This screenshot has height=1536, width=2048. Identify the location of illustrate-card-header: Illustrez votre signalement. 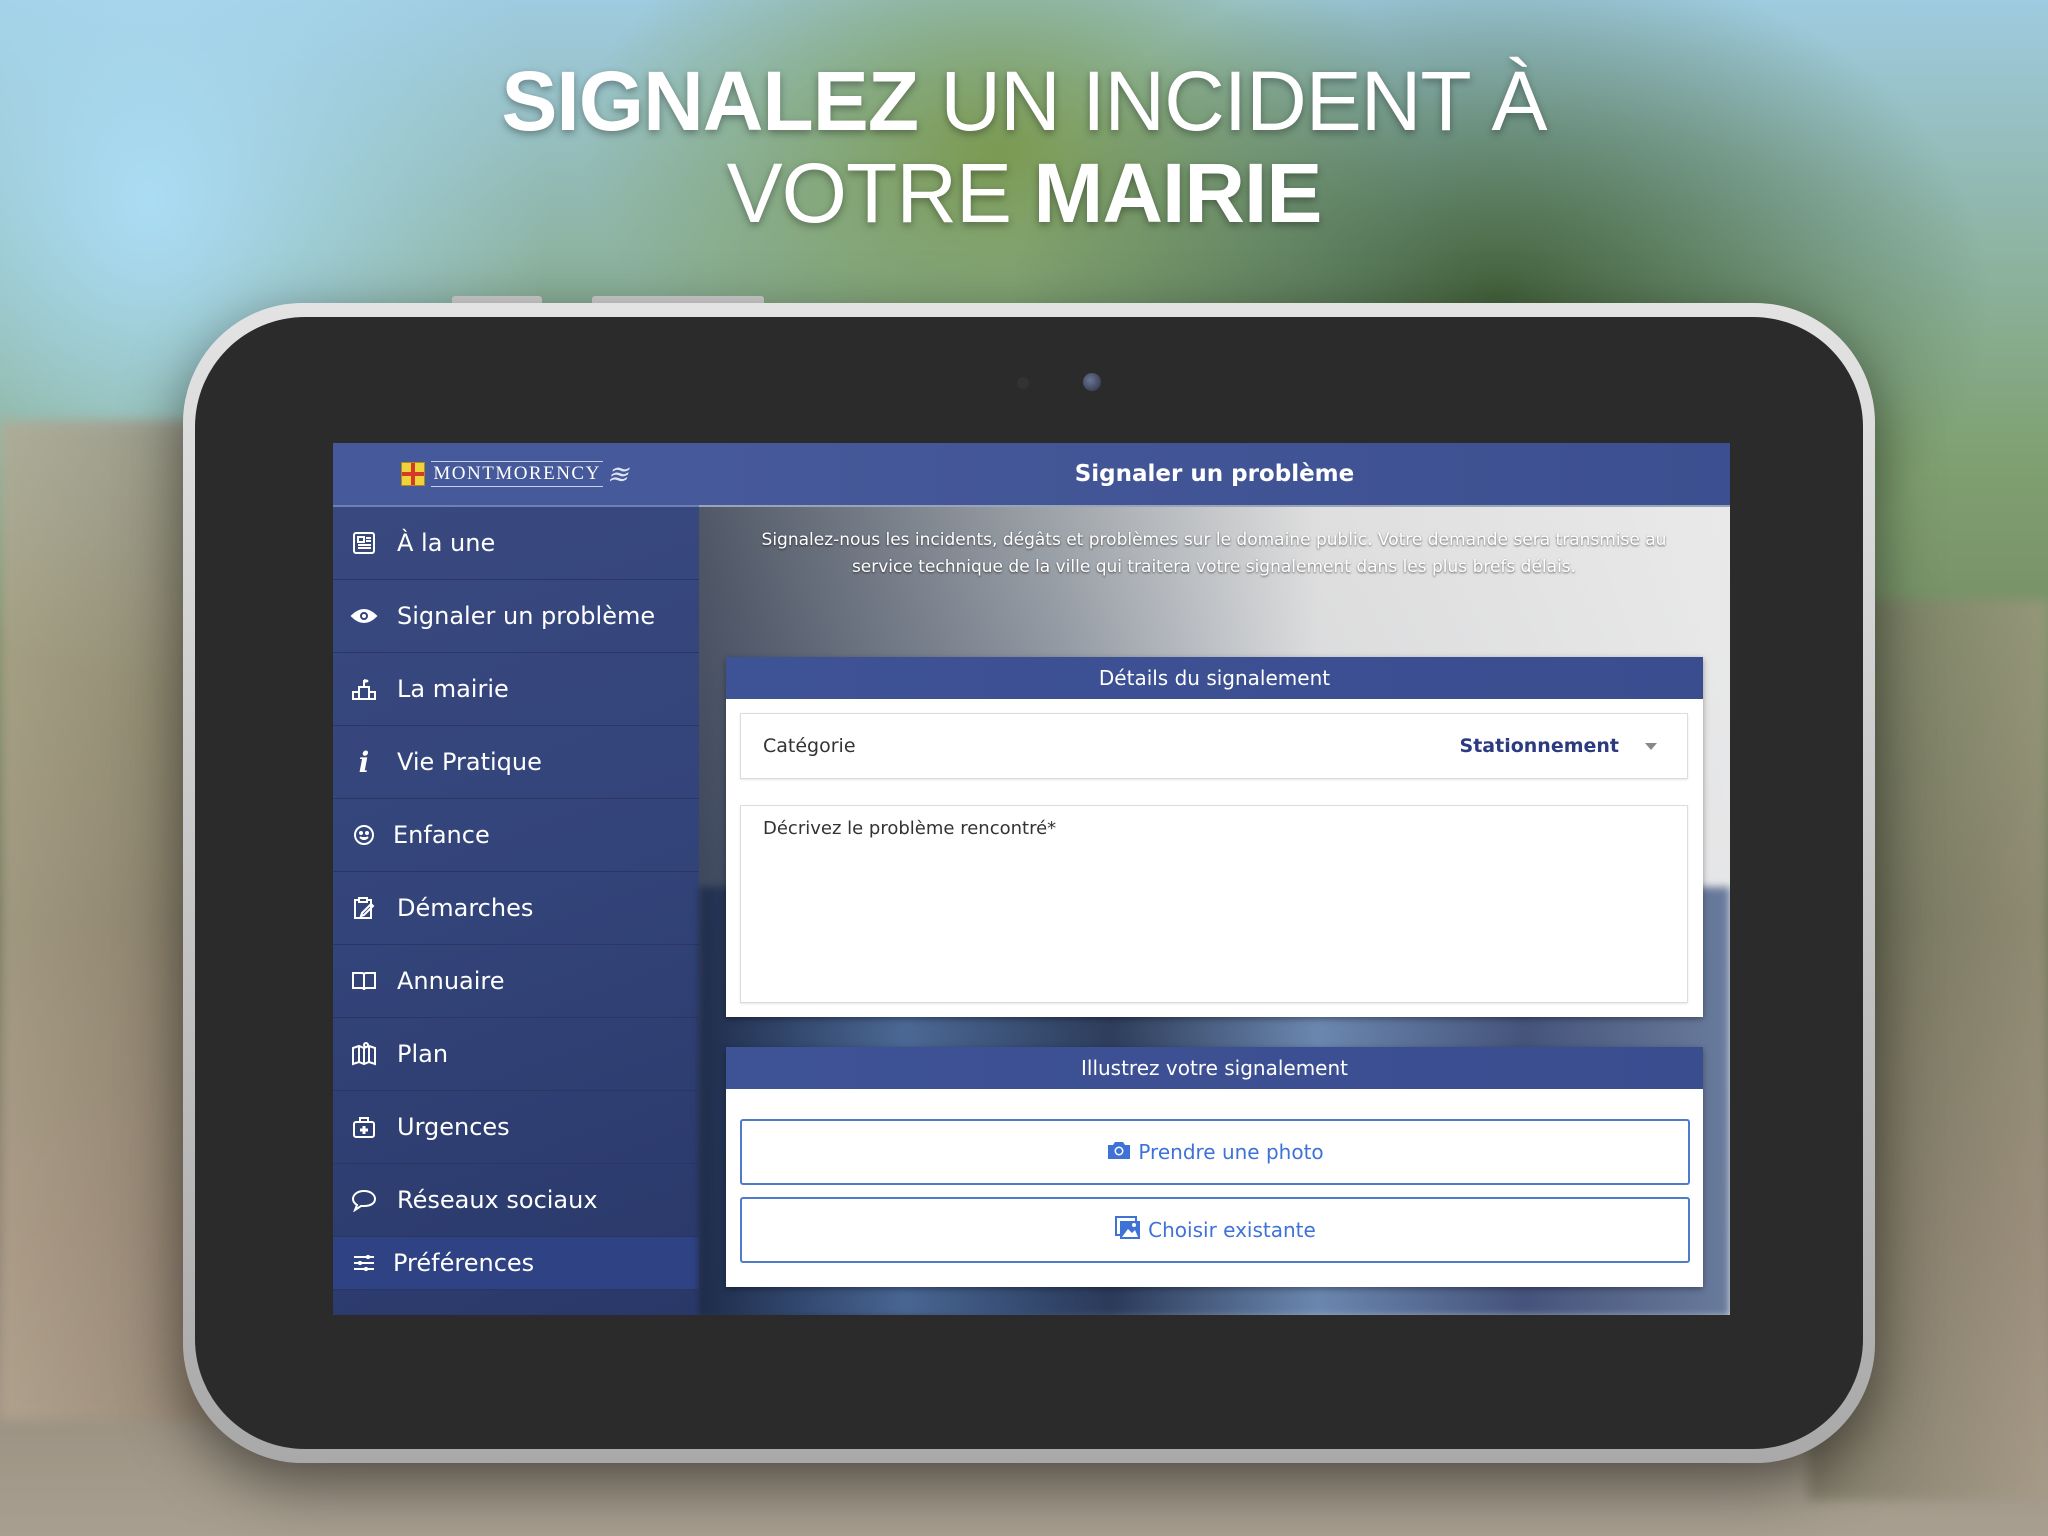
(1214, 1068).